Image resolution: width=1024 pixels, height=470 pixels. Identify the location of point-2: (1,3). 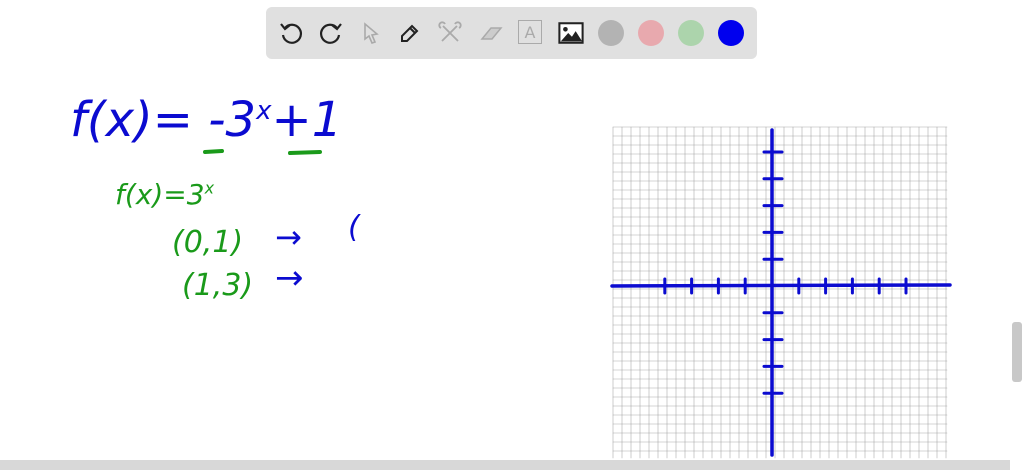
(218, 285).